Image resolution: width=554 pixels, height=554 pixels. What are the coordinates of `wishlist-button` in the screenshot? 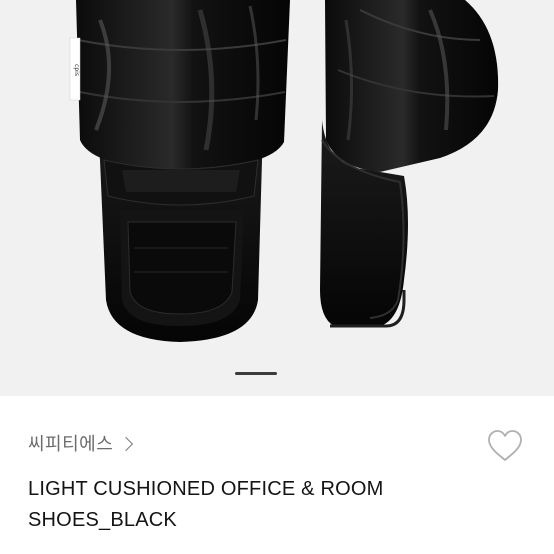 It's located at (505, 446).